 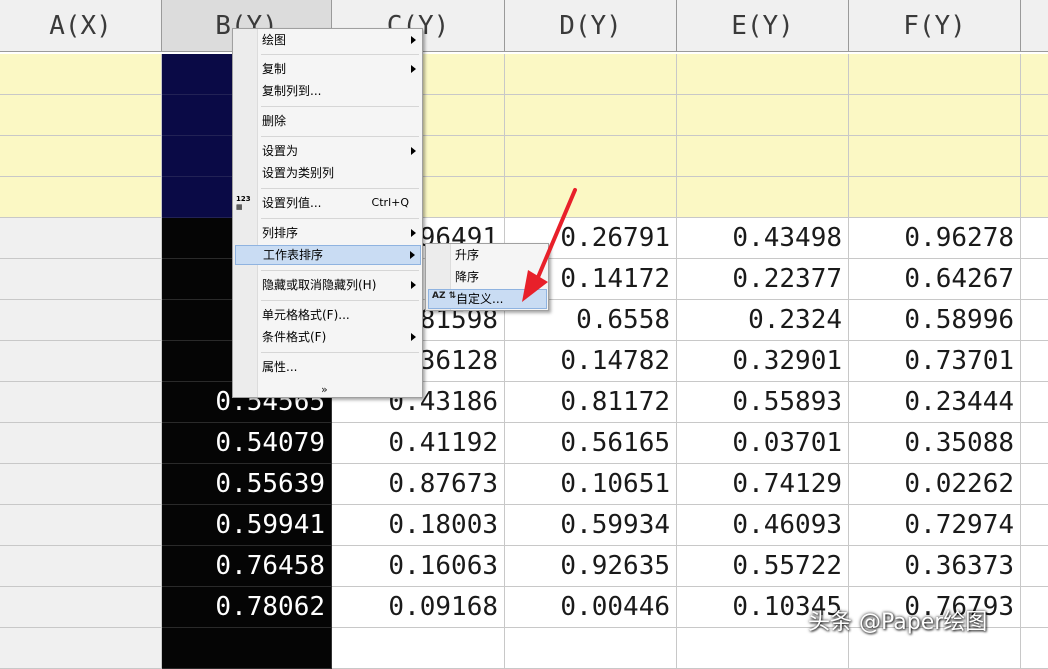 What do you see at coordinates (535, 286) in the screenshot?
I see `arrow-head` at bounding box center [535, 286].